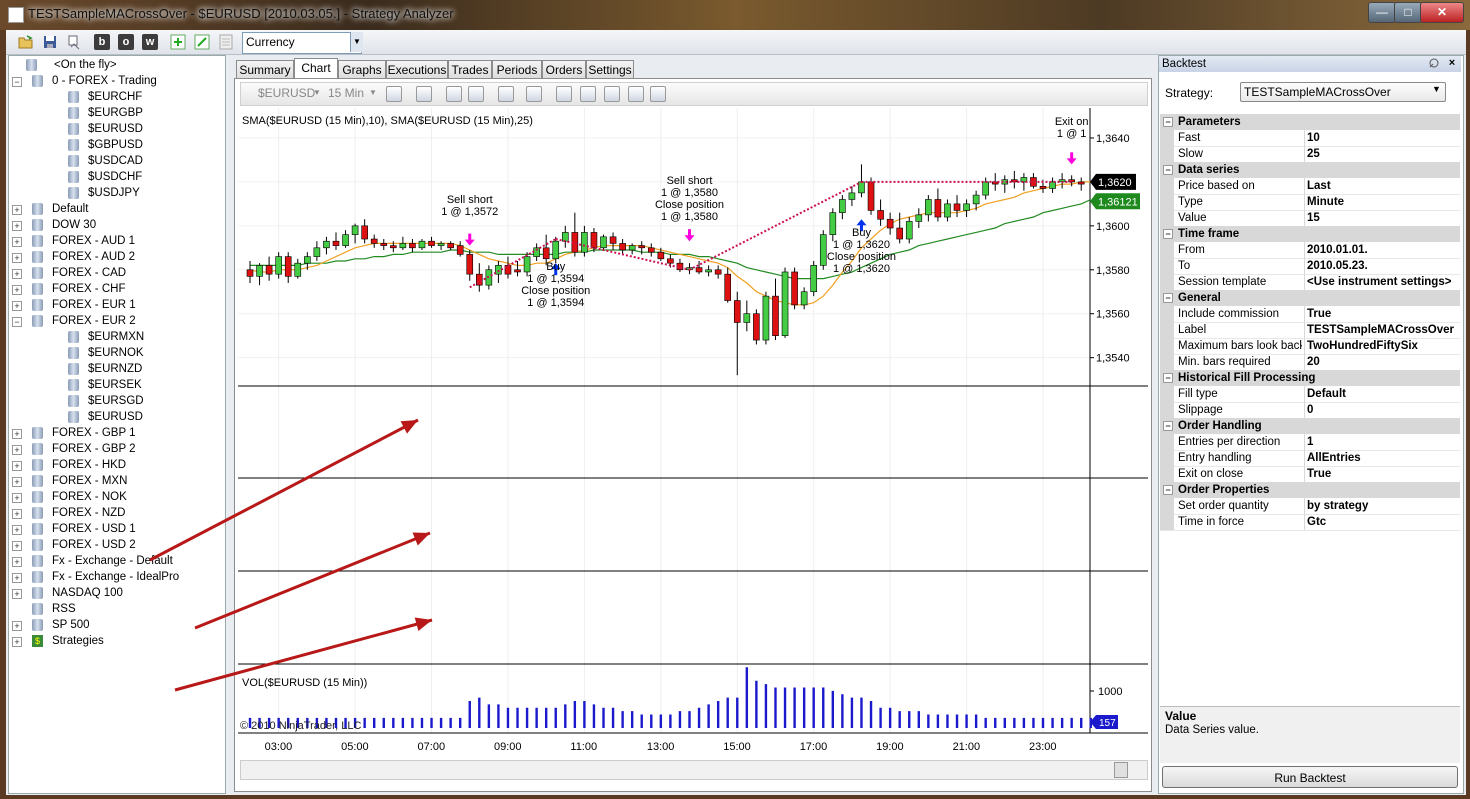 The image size is (1470, 799). What do you see at coordinates (102, 42) in the screenshot?
I see `bold-b-icon: b` at bounding box center [102, 42].